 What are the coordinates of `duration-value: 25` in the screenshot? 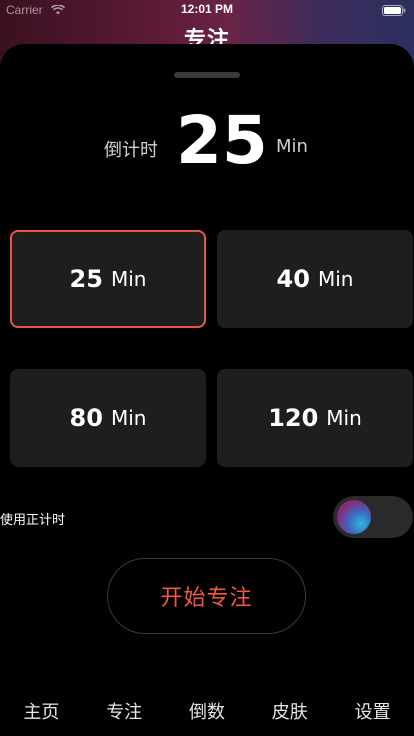 It's located at (86, 279).